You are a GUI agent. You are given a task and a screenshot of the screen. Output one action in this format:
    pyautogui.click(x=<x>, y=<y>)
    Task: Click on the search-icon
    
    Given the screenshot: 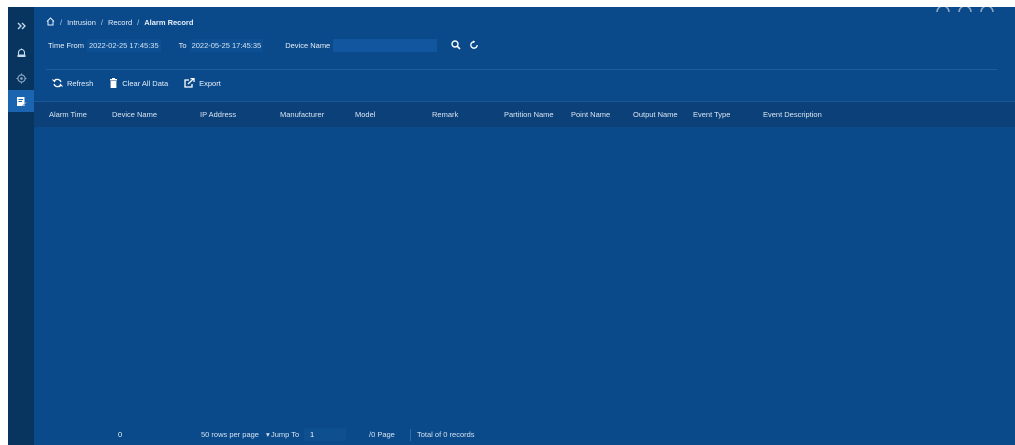 What is the action you would take?
    pyautogui.click(x=456, y=45)
    